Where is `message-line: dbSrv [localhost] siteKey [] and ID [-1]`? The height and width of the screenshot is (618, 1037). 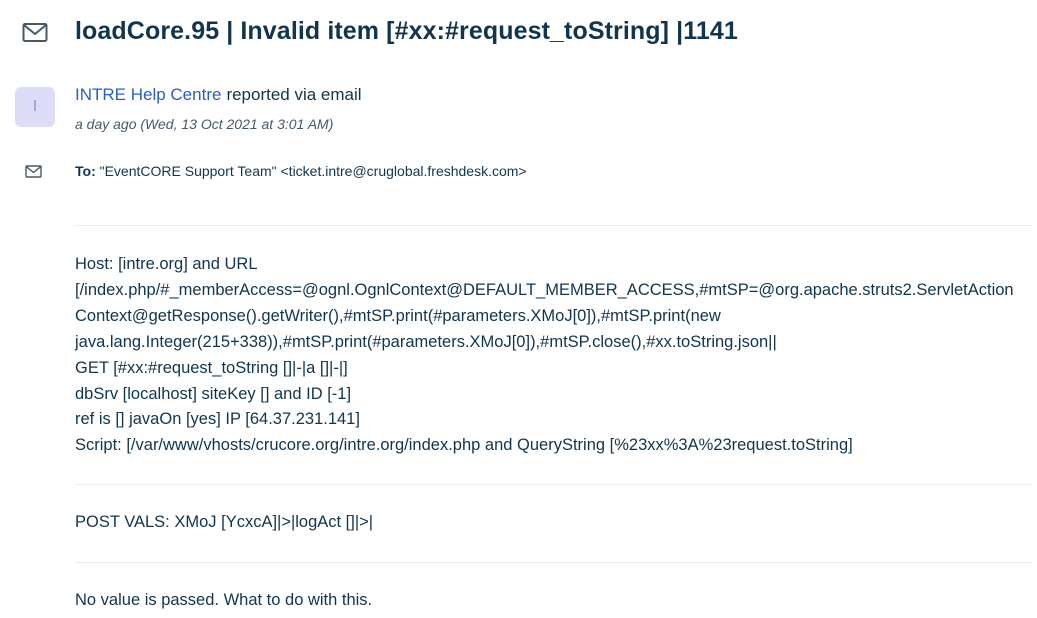 message-line: dbSrv [localhost] siteKey [] and ID [-1] is located at coordinates (213, 393).